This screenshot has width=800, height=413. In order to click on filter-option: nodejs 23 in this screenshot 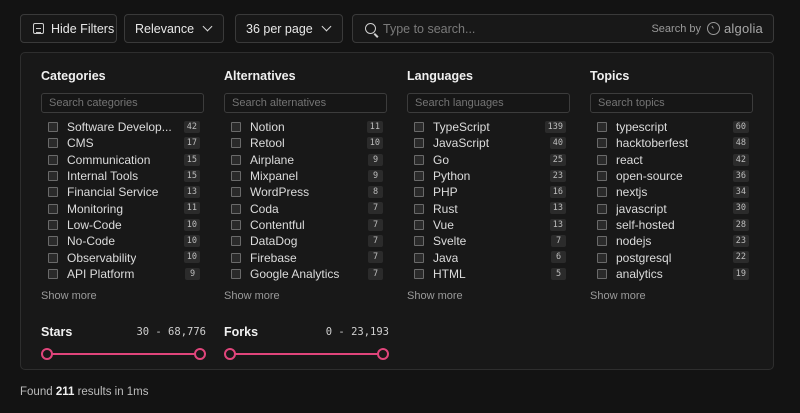, I will do `click(672, 241)`.